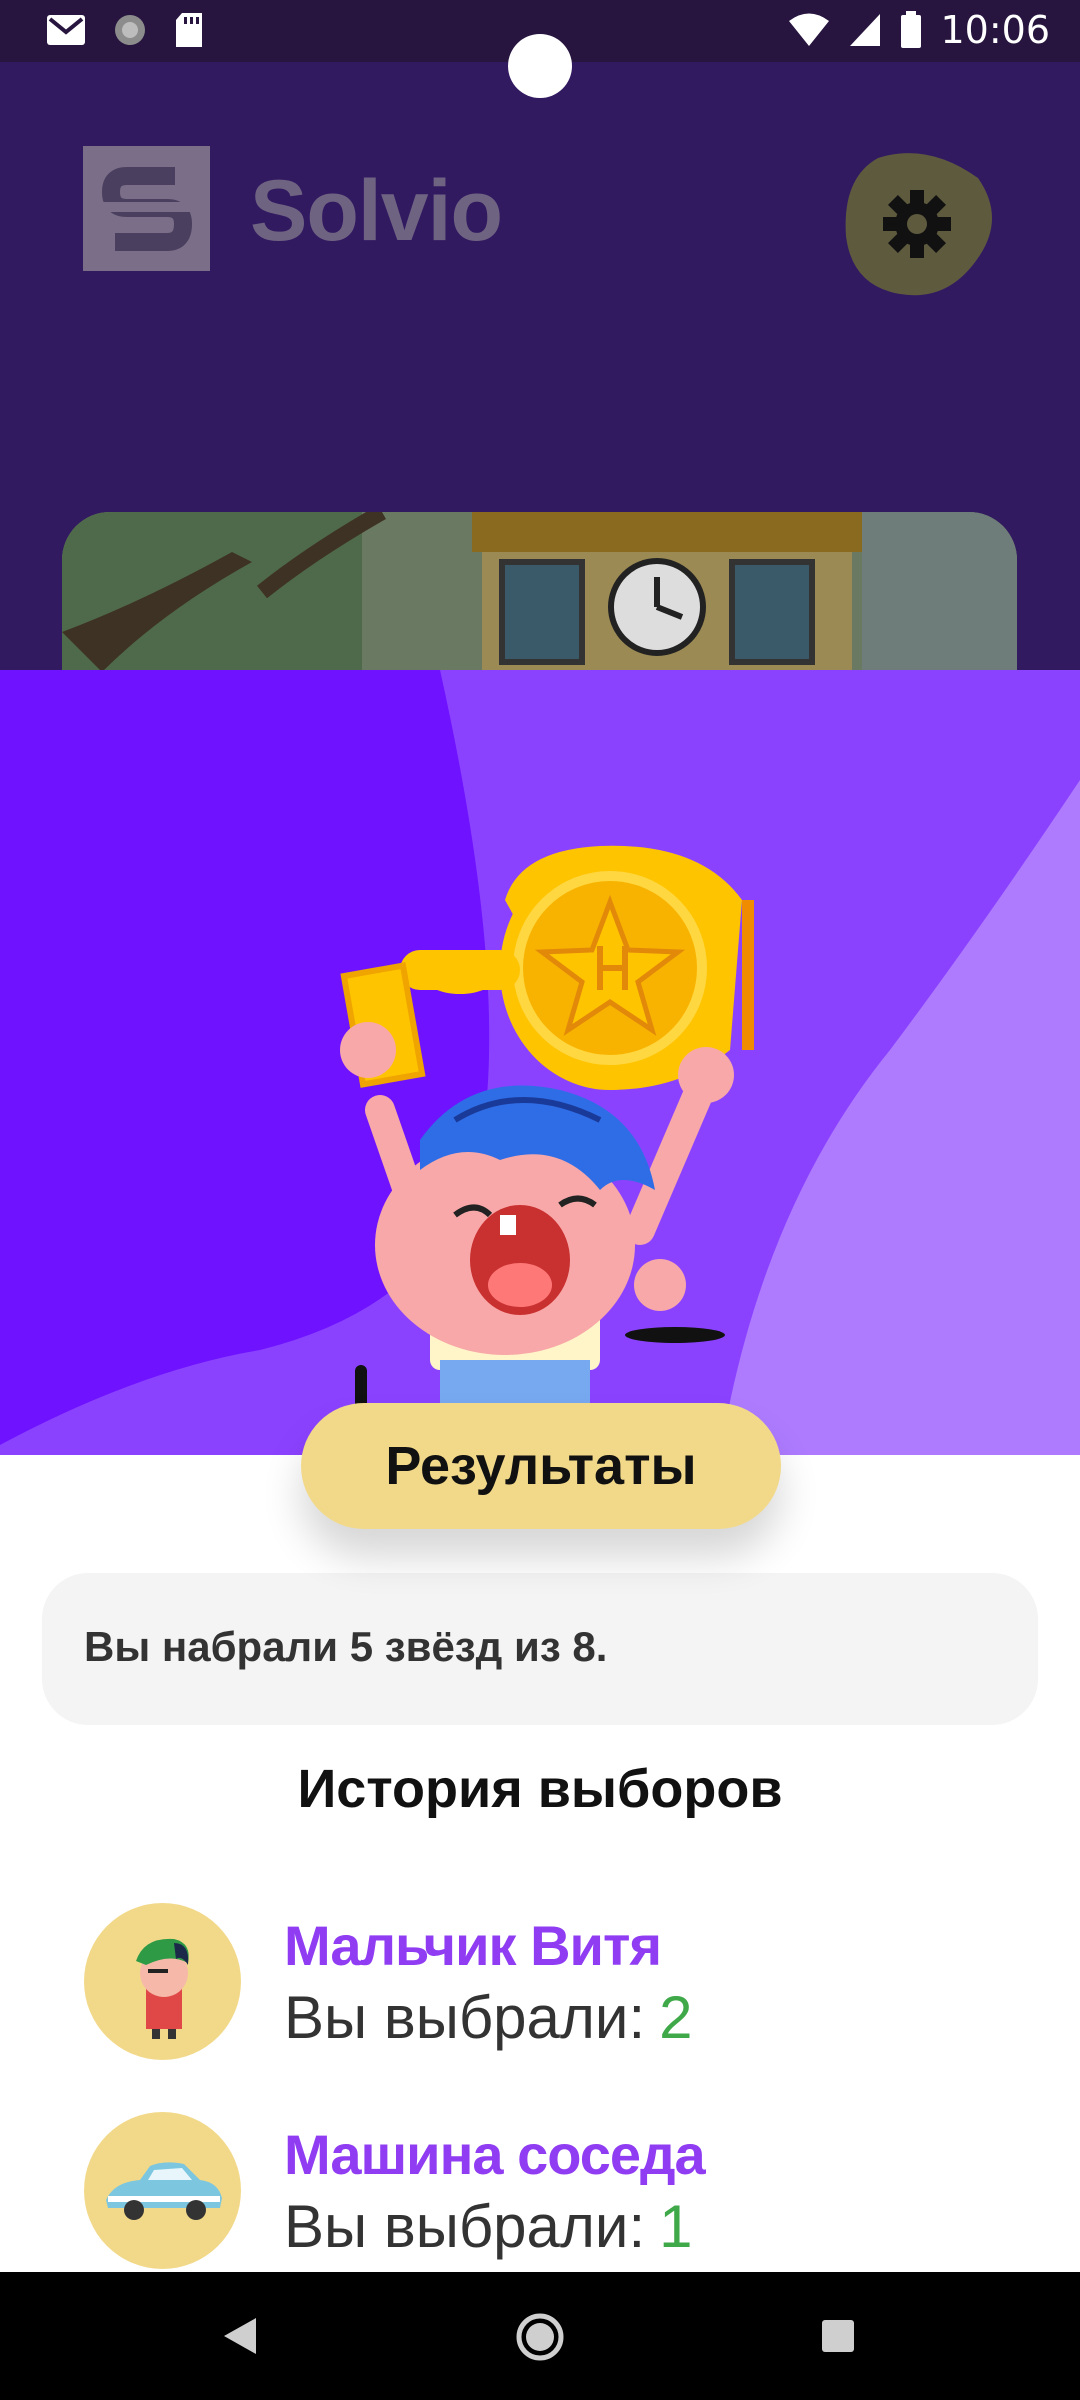  What do you see at coordinates (189, 30) in the screenshot?
I see `sd-card-icon` at bounding box center [189, 30].